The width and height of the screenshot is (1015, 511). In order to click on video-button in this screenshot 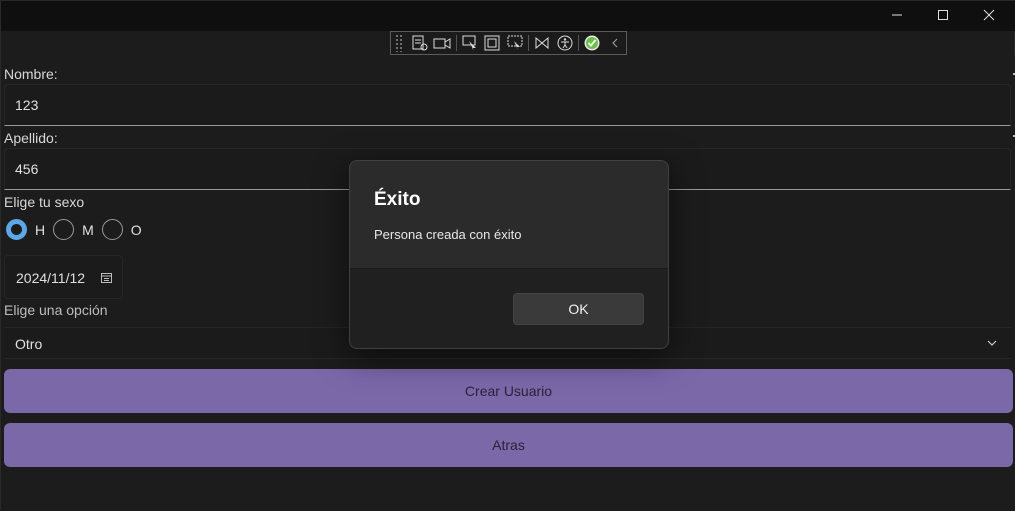, I will do `click(442, 43)`.